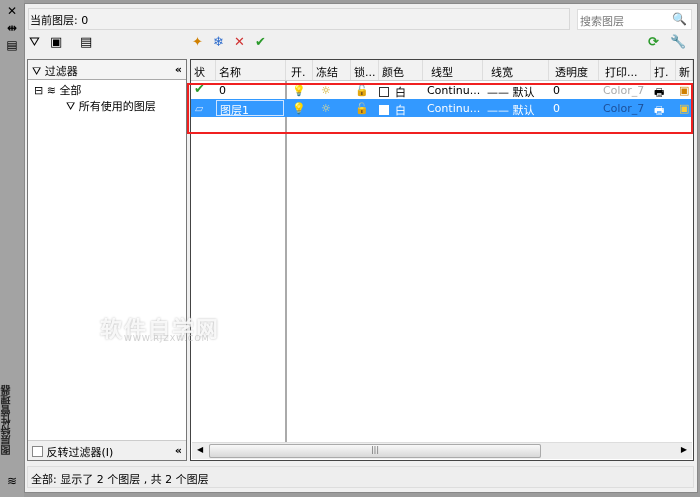 The height and width of the screenshot is (497, 700). Describe the element at coordinates (80, 452) in the screenshot. I see `invert-filter-label: 反转过滤器(I)` at that location.